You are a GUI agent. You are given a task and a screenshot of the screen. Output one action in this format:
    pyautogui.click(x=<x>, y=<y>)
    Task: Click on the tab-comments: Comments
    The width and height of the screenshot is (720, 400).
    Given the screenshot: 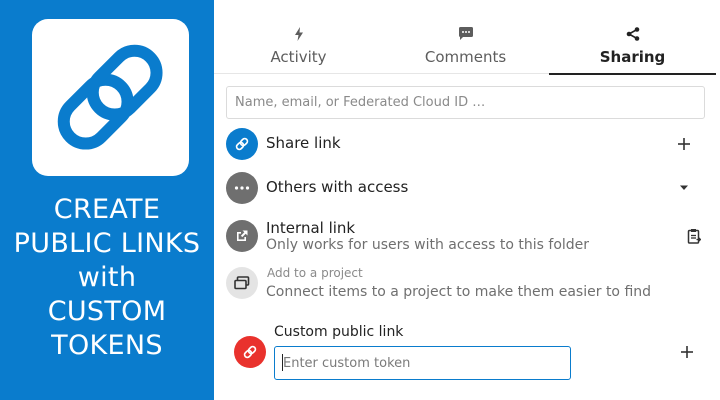 What is the action you would take?
    pyautogui.click(x=465, y=37)
    